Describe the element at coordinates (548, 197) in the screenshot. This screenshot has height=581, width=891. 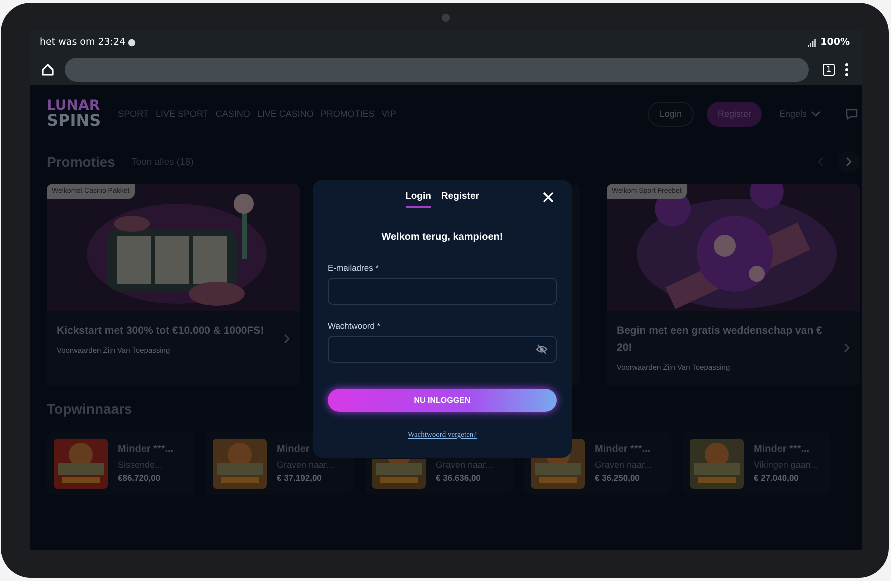
I see `close-icon` at that location.